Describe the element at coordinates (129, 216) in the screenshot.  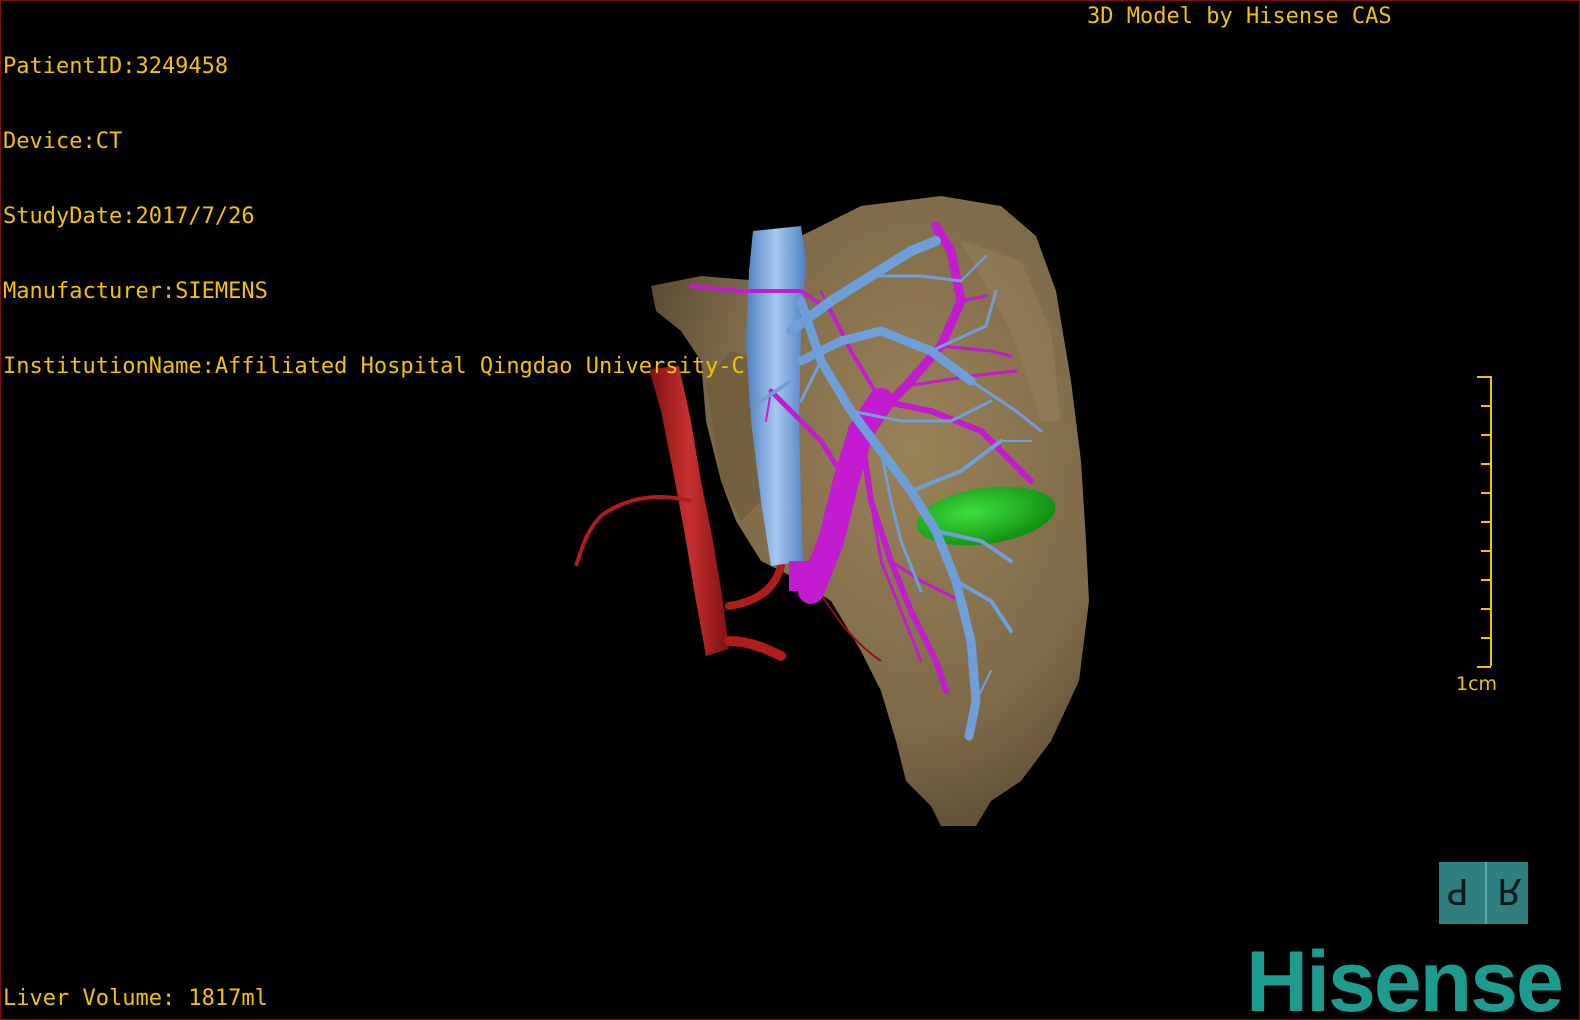
I see `study-date-label: StudyDate:2017/7/26` at that location.